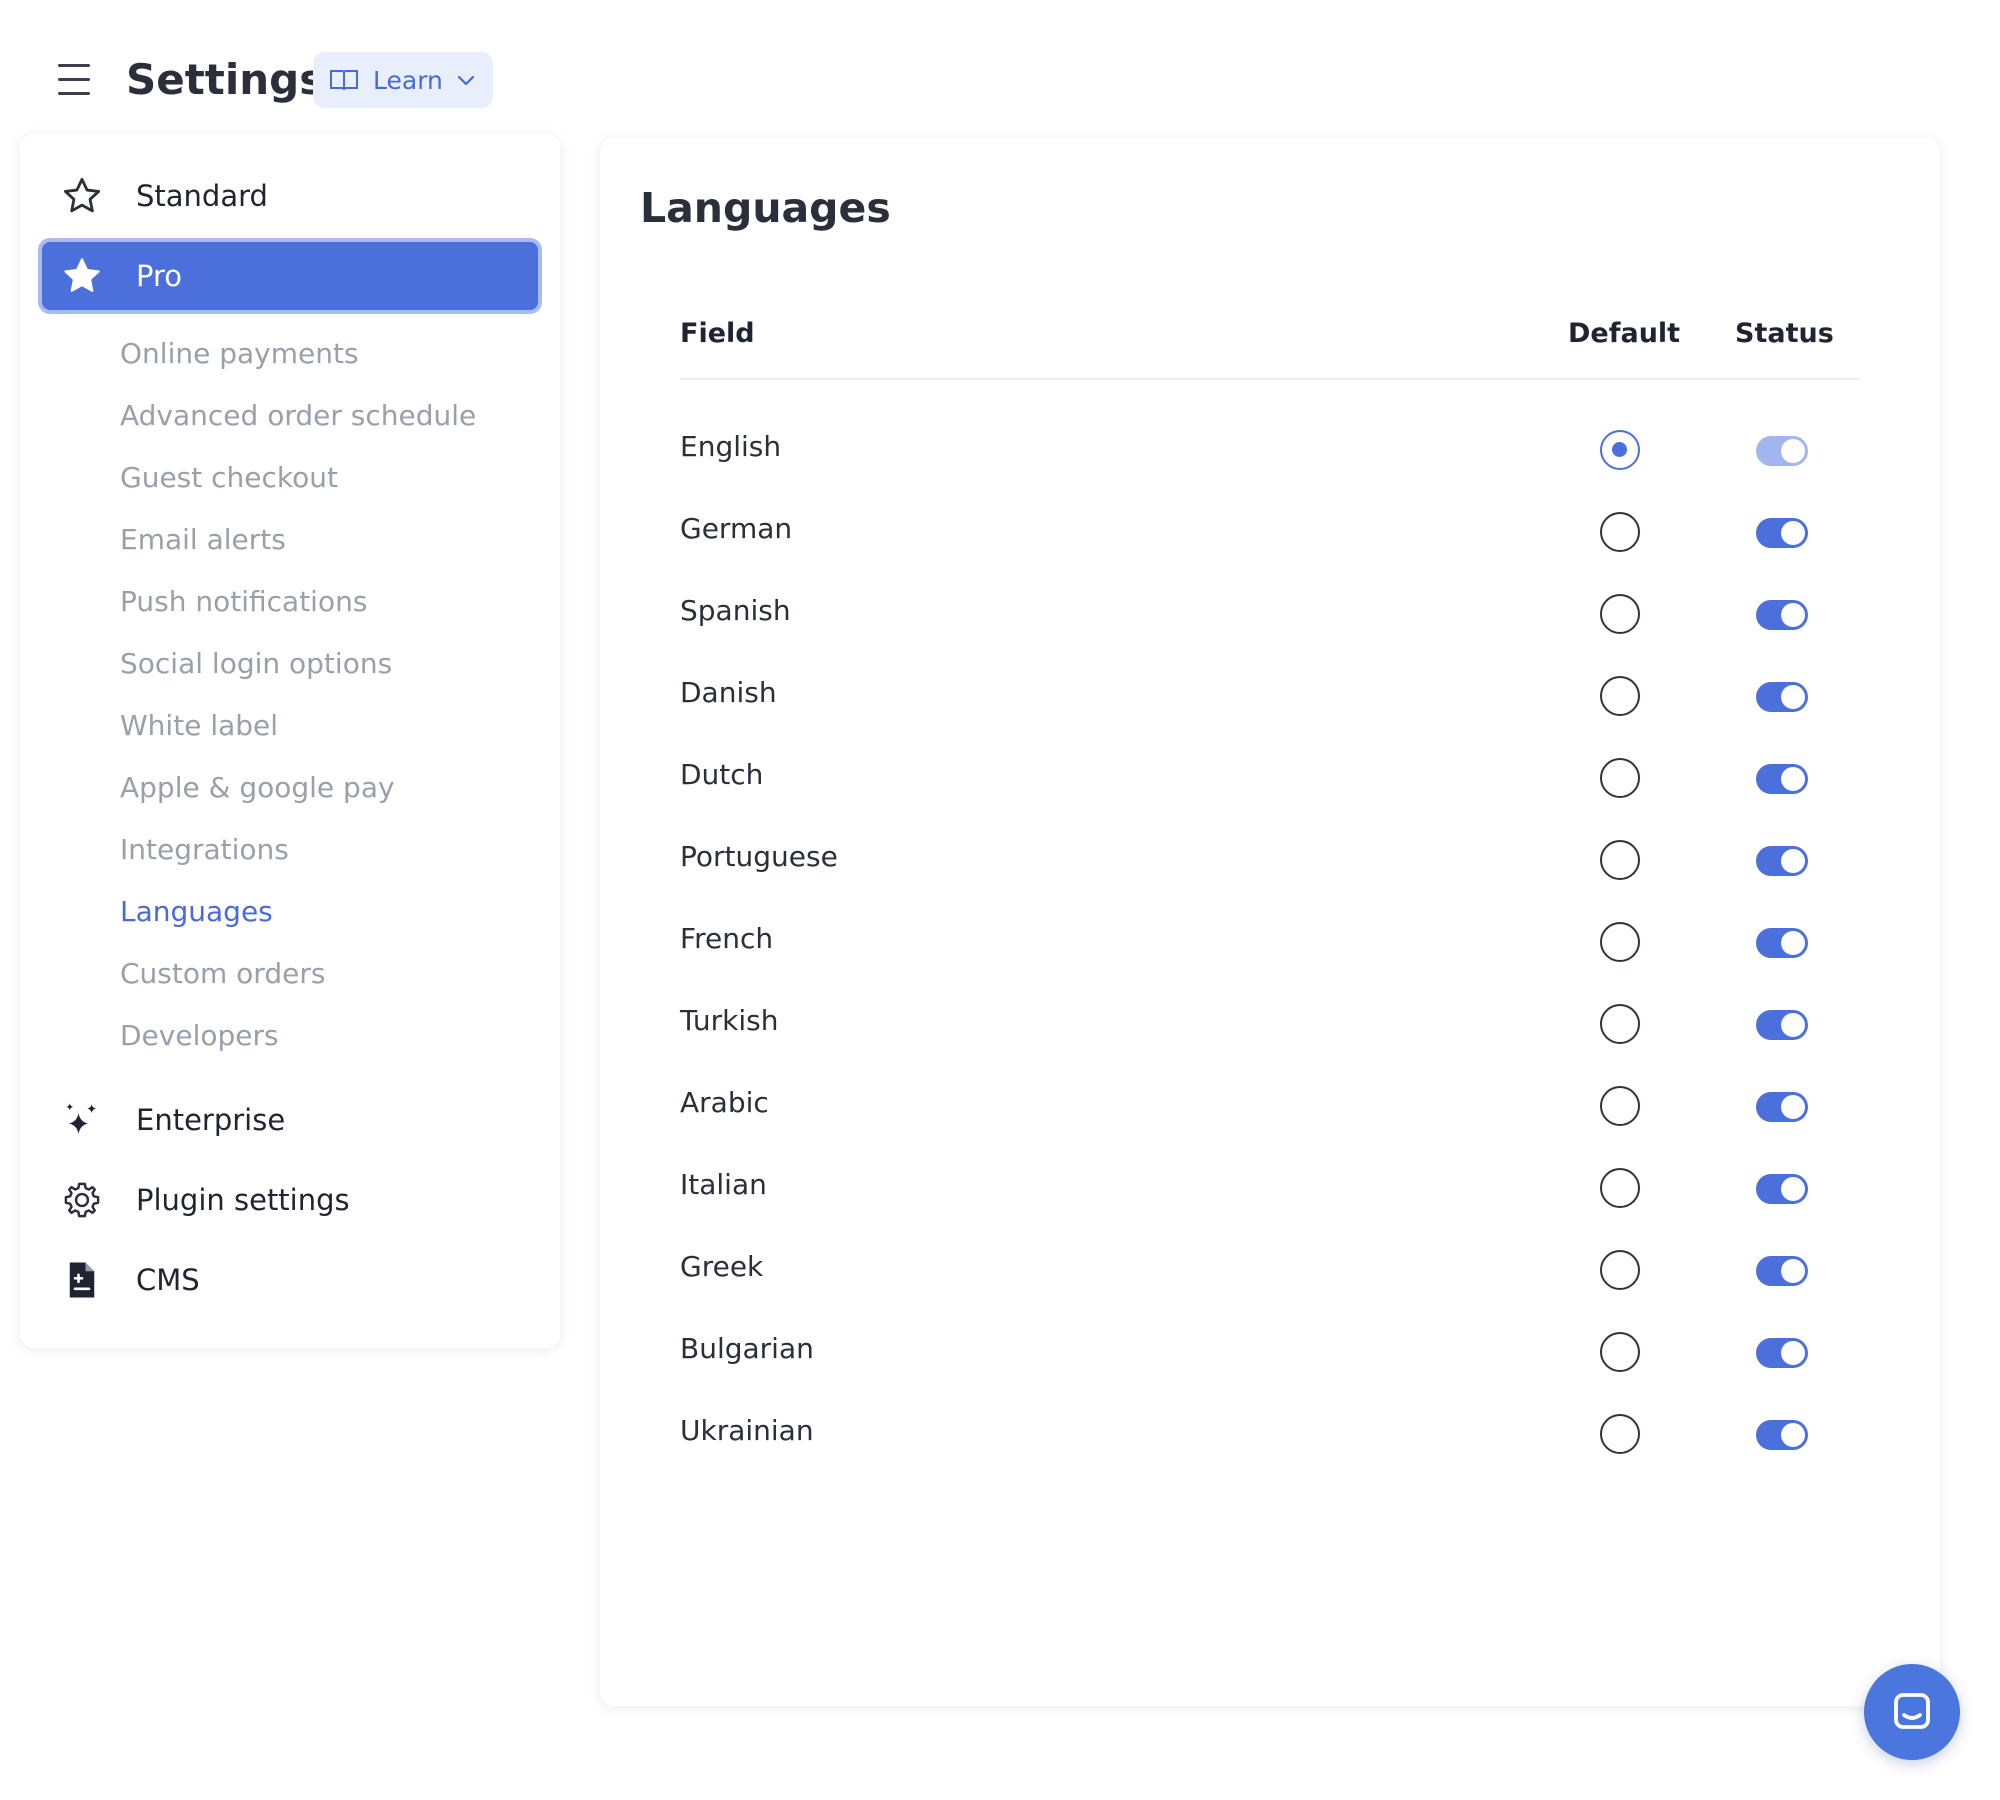  I want to click on language-name: Dutch, so click(722, 774).